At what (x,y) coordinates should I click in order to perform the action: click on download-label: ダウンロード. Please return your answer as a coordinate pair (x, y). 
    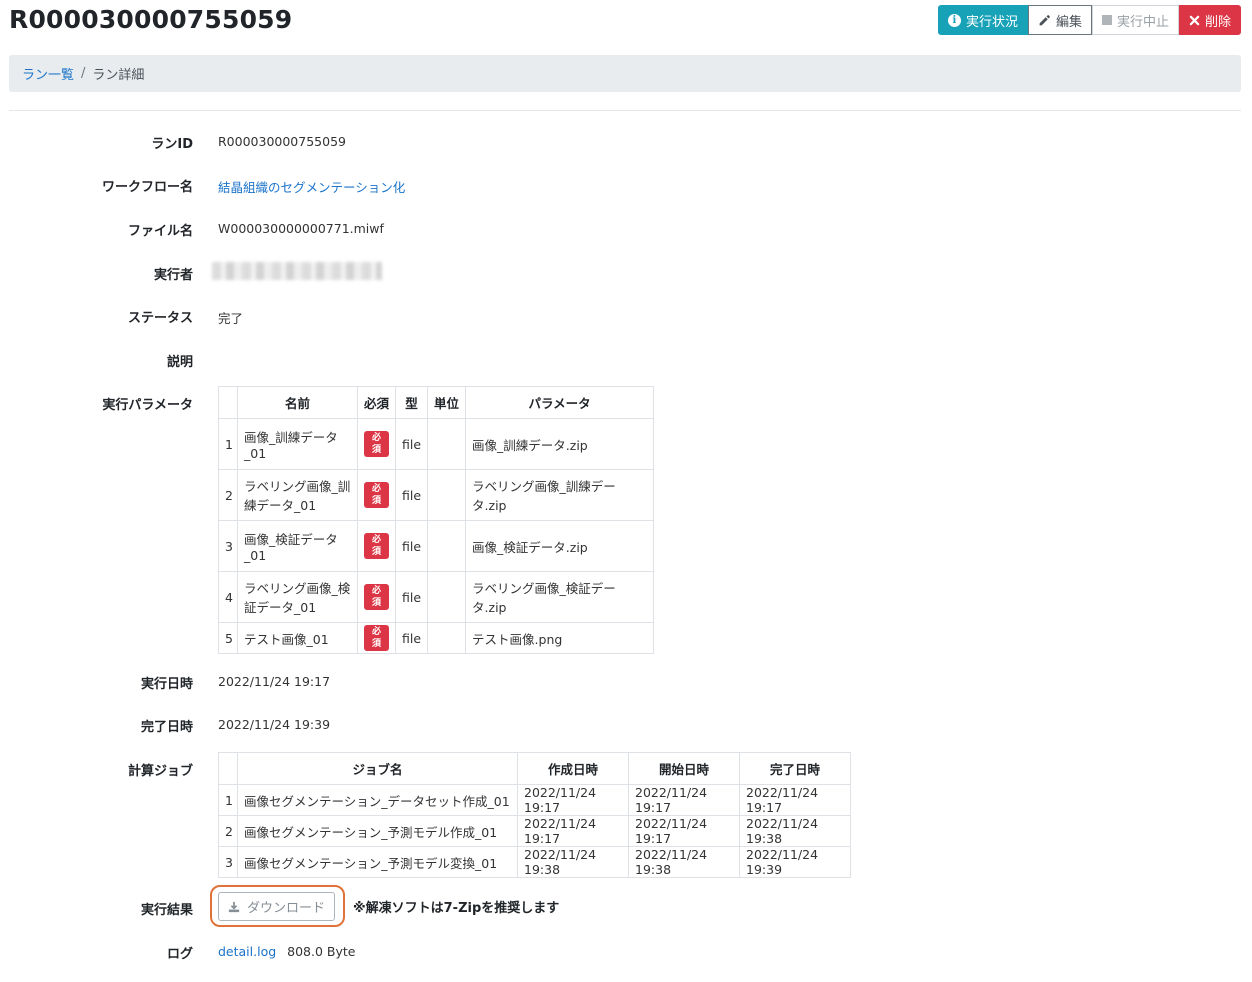
    Looking at the image, I should click on (285, 907).